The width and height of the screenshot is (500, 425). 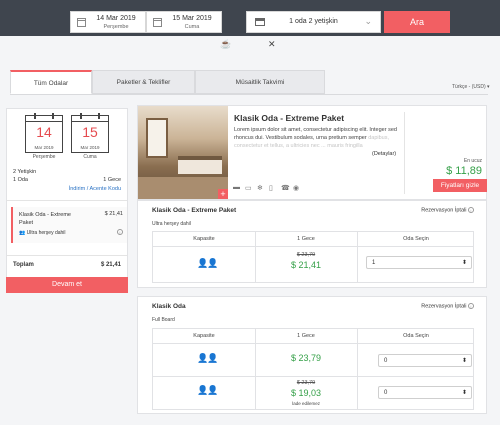 I want to click on tab-availability-calendar: Müsaitlik Takvimi, so click(x=260, y=82).